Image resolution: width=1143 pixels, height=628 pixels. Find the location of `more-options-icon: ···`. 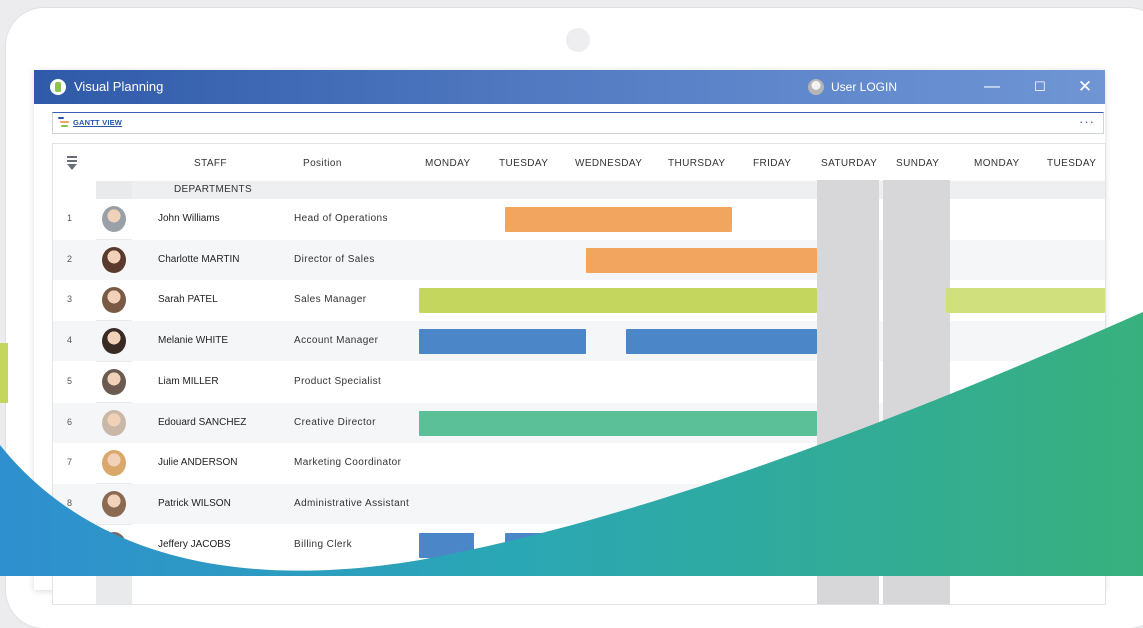

more-options-icon: ··· is located at coordinates (1087, 121).